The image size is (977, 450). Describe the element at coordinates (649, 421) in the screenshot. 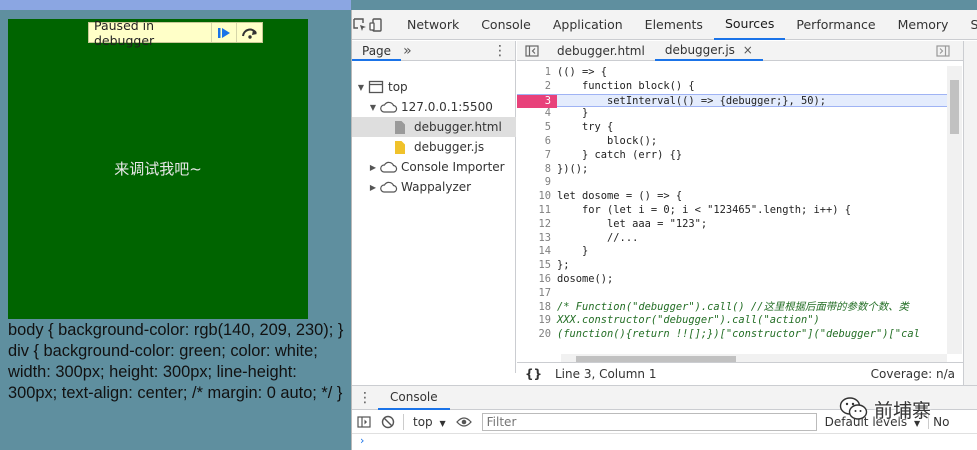

I see `console-filter-input` at that location.